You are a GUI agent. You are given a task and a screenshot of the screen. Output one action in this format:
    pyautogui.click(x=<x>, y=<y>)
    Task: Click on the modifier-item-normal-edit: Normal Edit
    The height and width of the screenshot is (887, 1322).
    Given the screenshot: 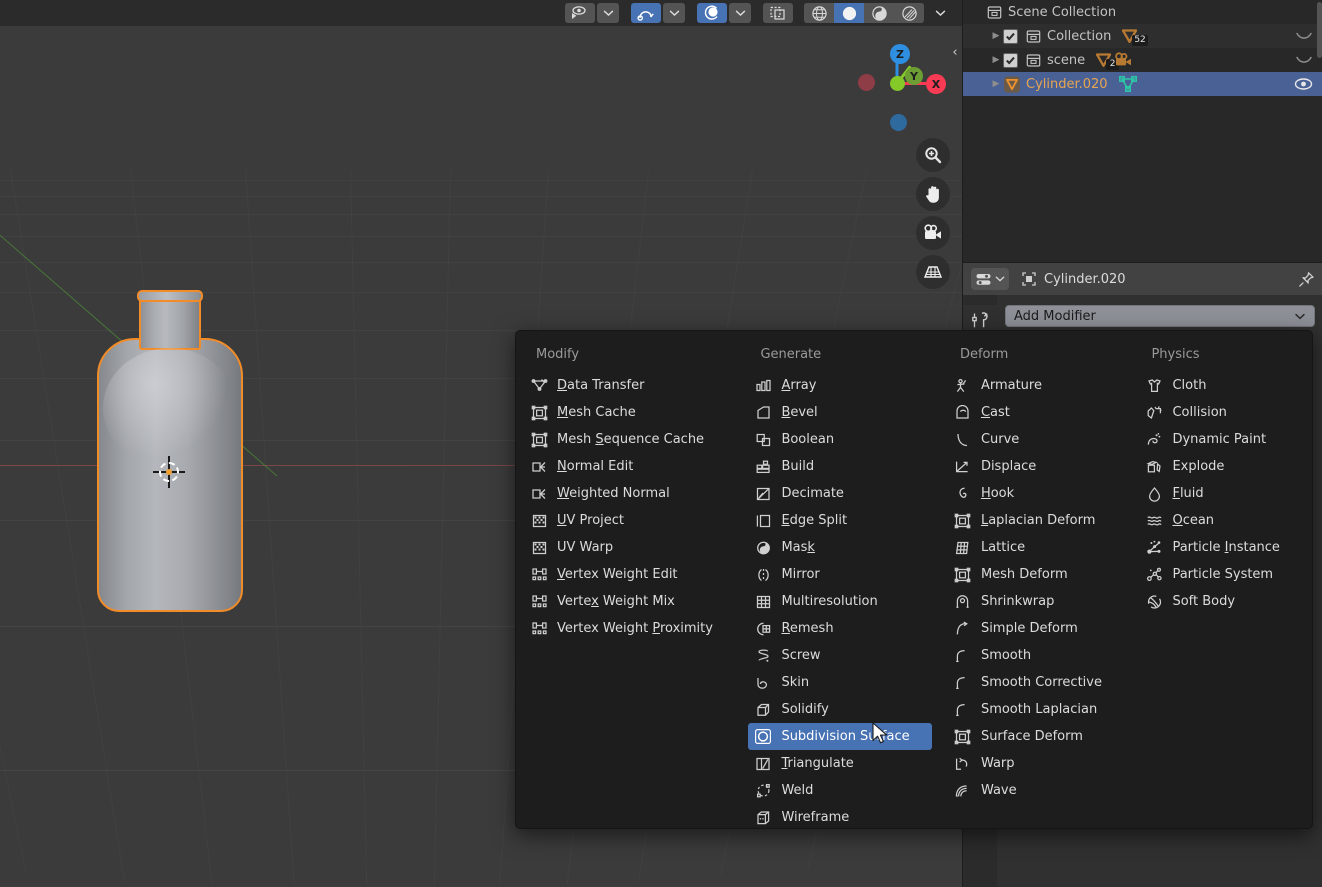 What is the action you would take?
    pyautogui.click(x=628, y=466)
    